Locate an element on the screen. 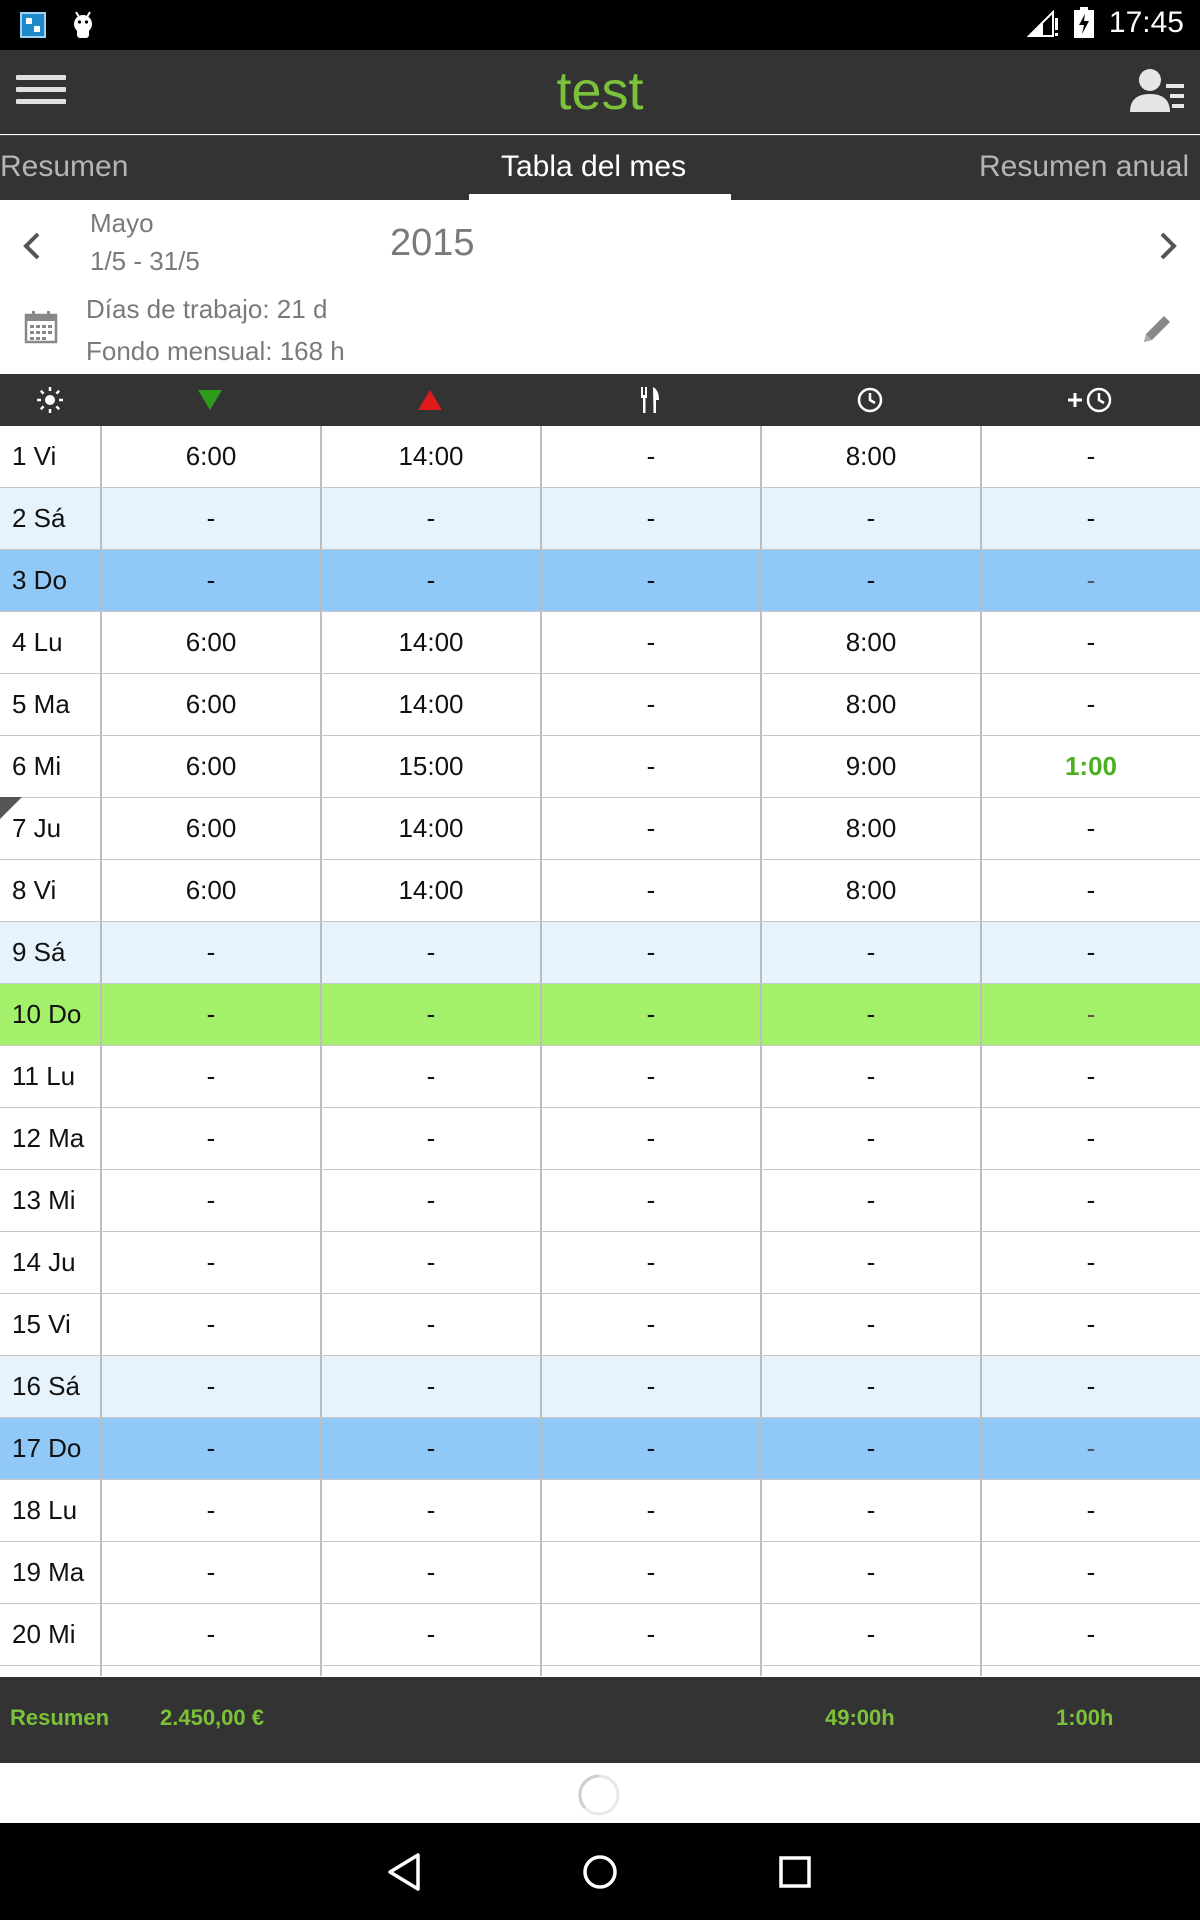  work-days-value: 21 d is located at coordinates (302, 309).